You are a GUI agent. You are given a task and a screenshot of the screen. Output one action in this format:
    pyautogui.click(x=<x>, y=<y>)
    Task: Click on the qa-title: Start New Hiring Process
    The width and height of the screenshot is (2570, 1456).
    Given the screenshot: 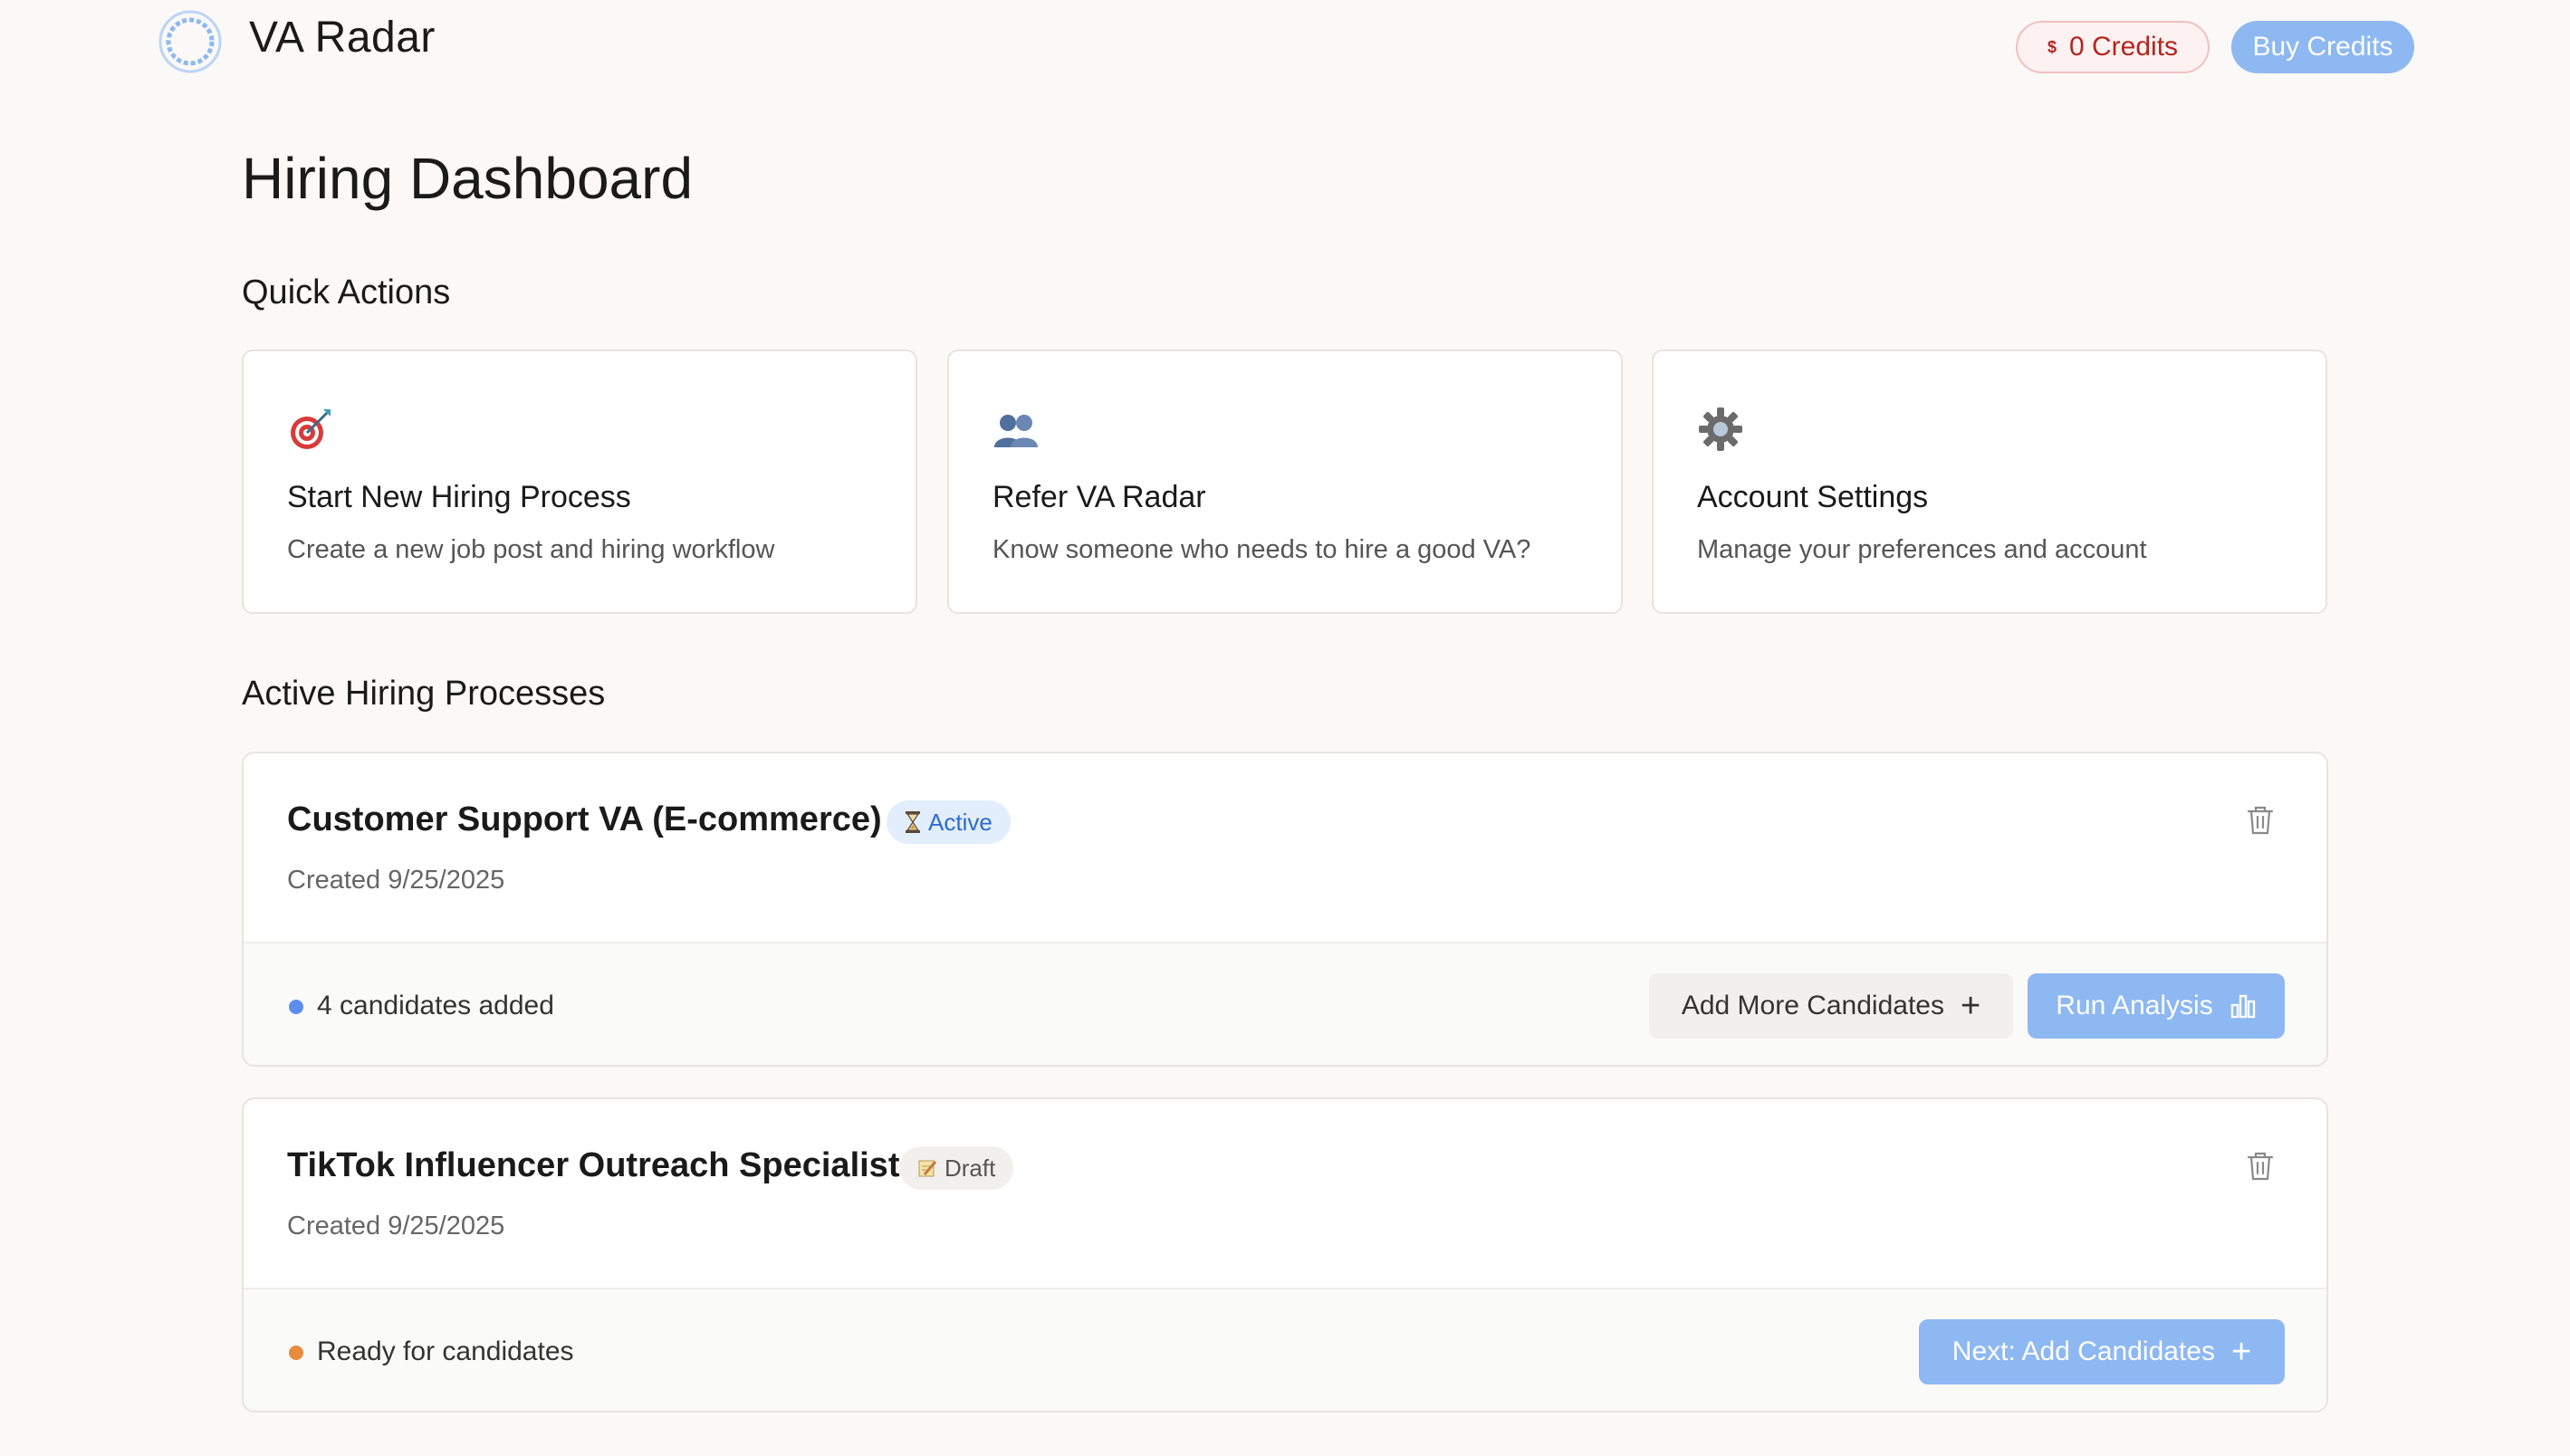 What is the action you would take?
    pyautogui.click(x=459, y=497)
    